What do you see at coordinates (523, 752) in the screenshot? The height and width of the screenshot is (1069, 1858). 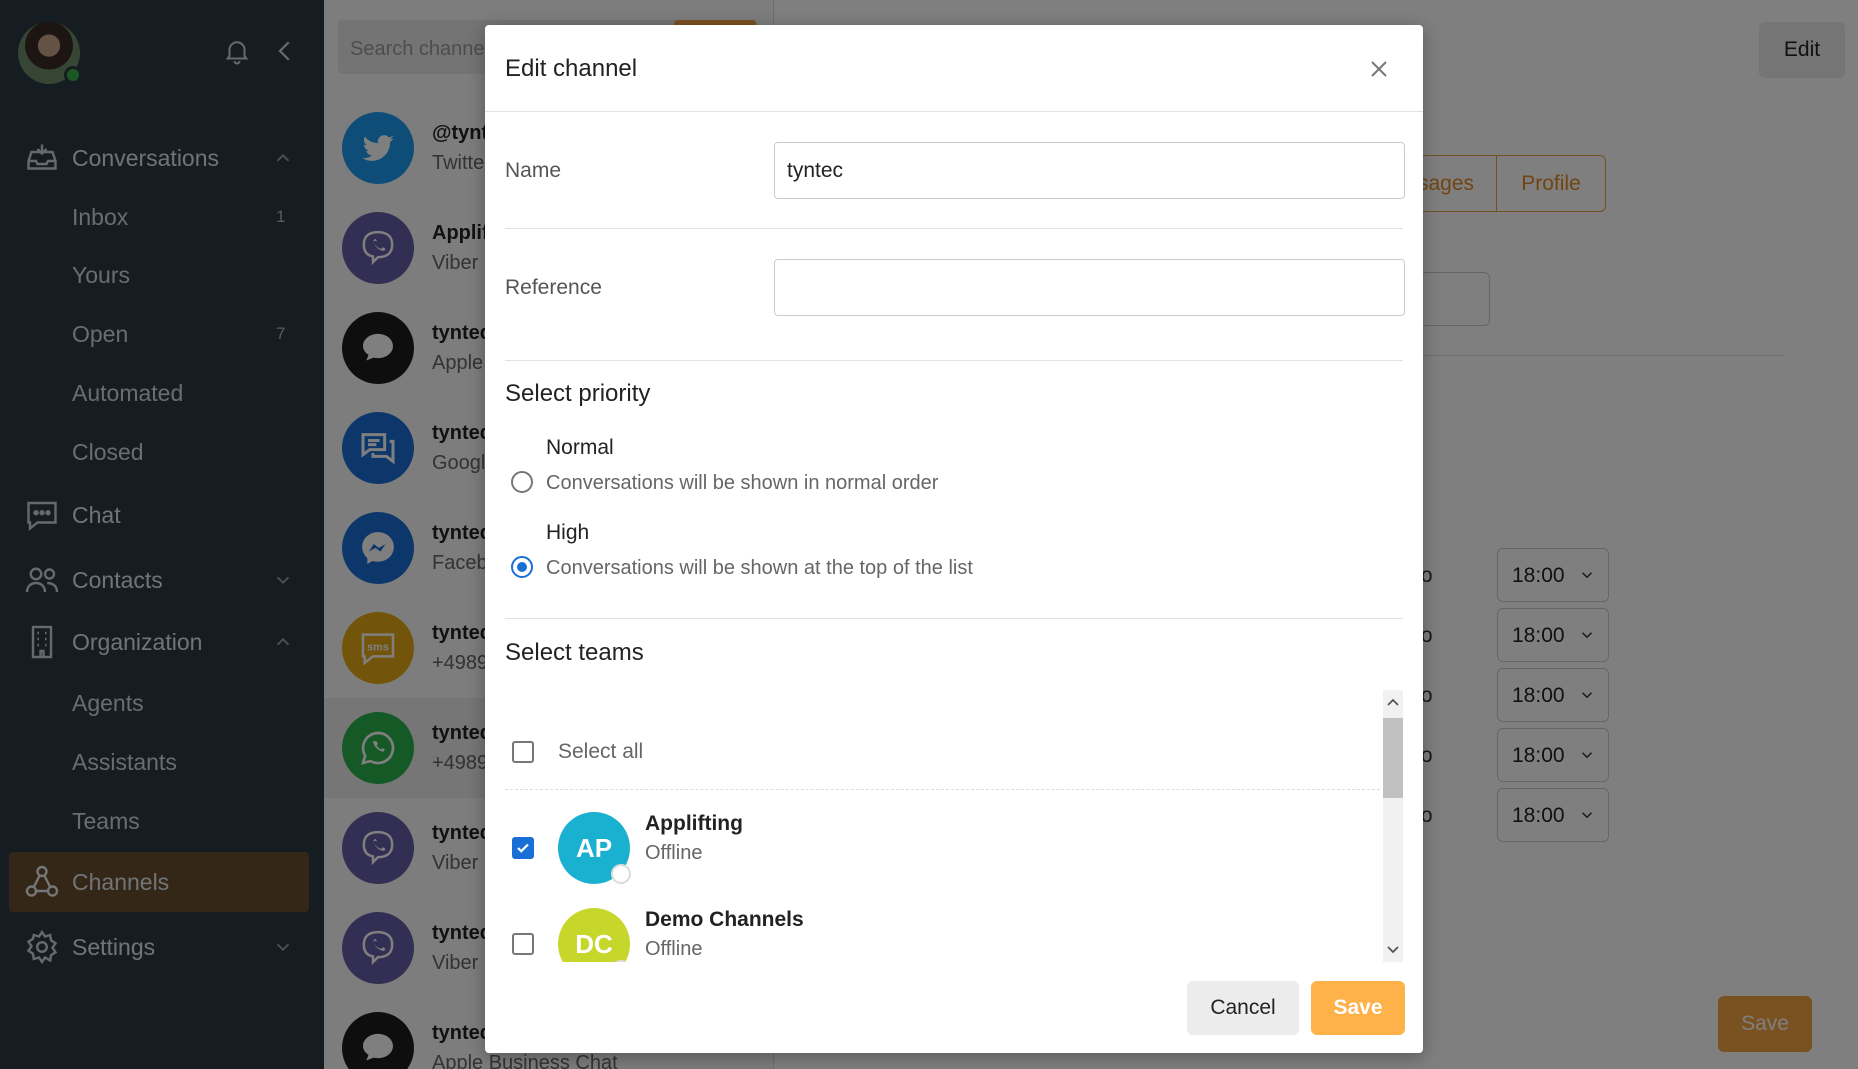 I see `select-all-checkbox` at bounding box center [523, 752].